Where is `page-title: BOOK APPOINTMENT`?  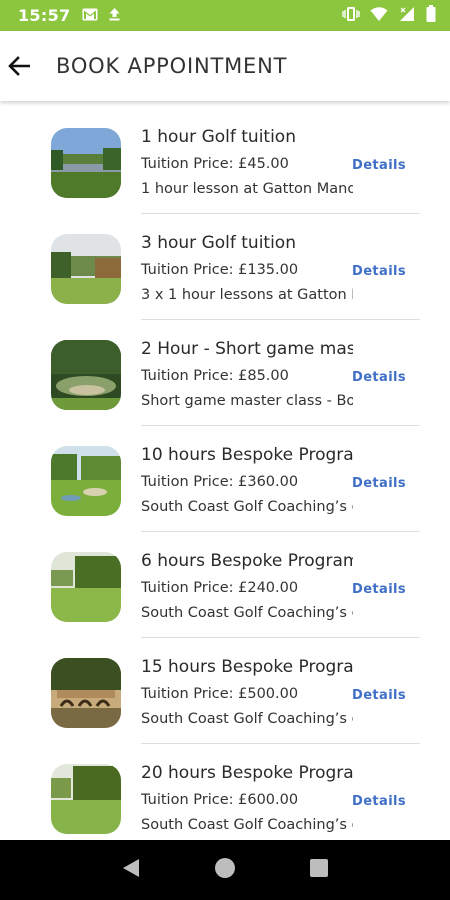
page-title: BOOK APPOINTMENT is located at coordinates (172, 66).